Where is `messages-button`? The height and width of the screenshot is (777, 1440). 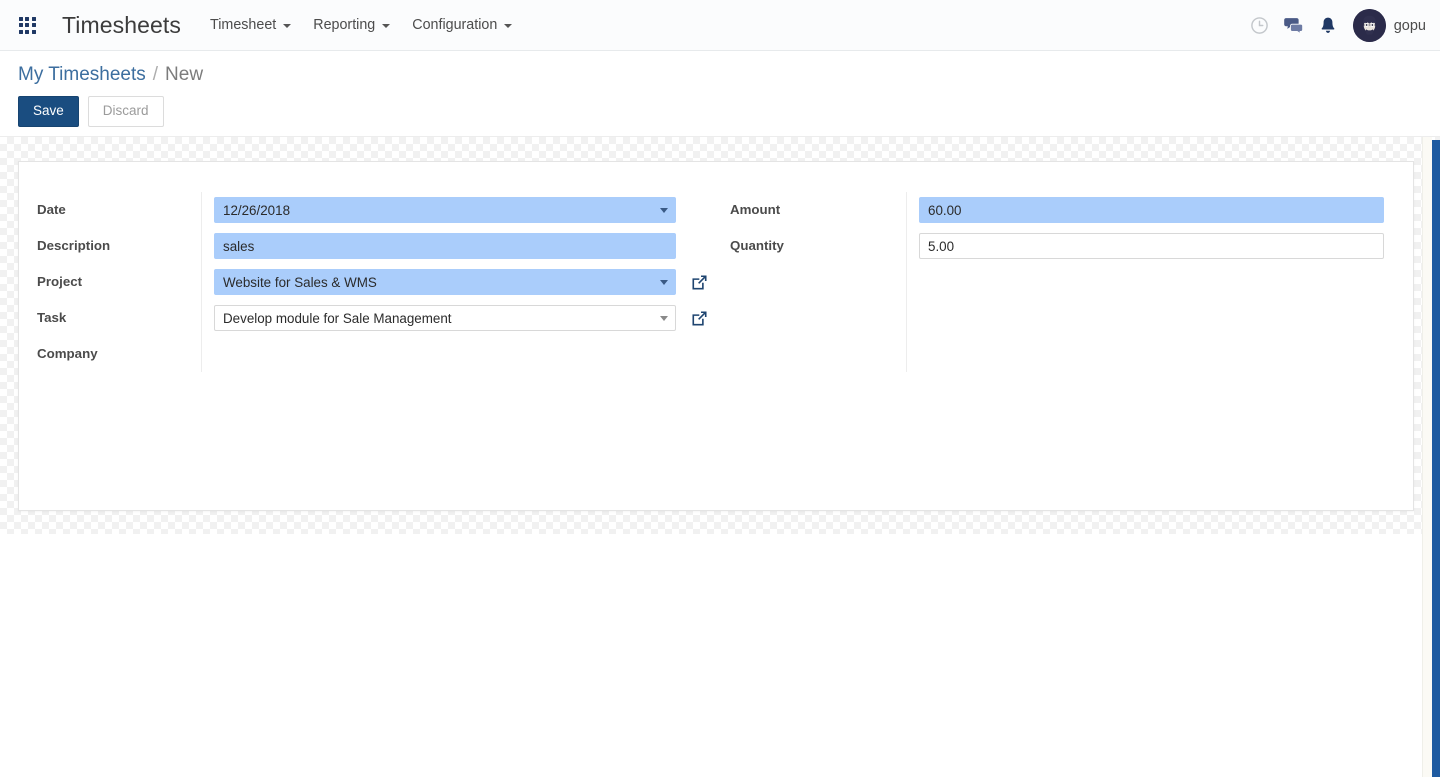
messages-button is located at coordinates (1294, 26).